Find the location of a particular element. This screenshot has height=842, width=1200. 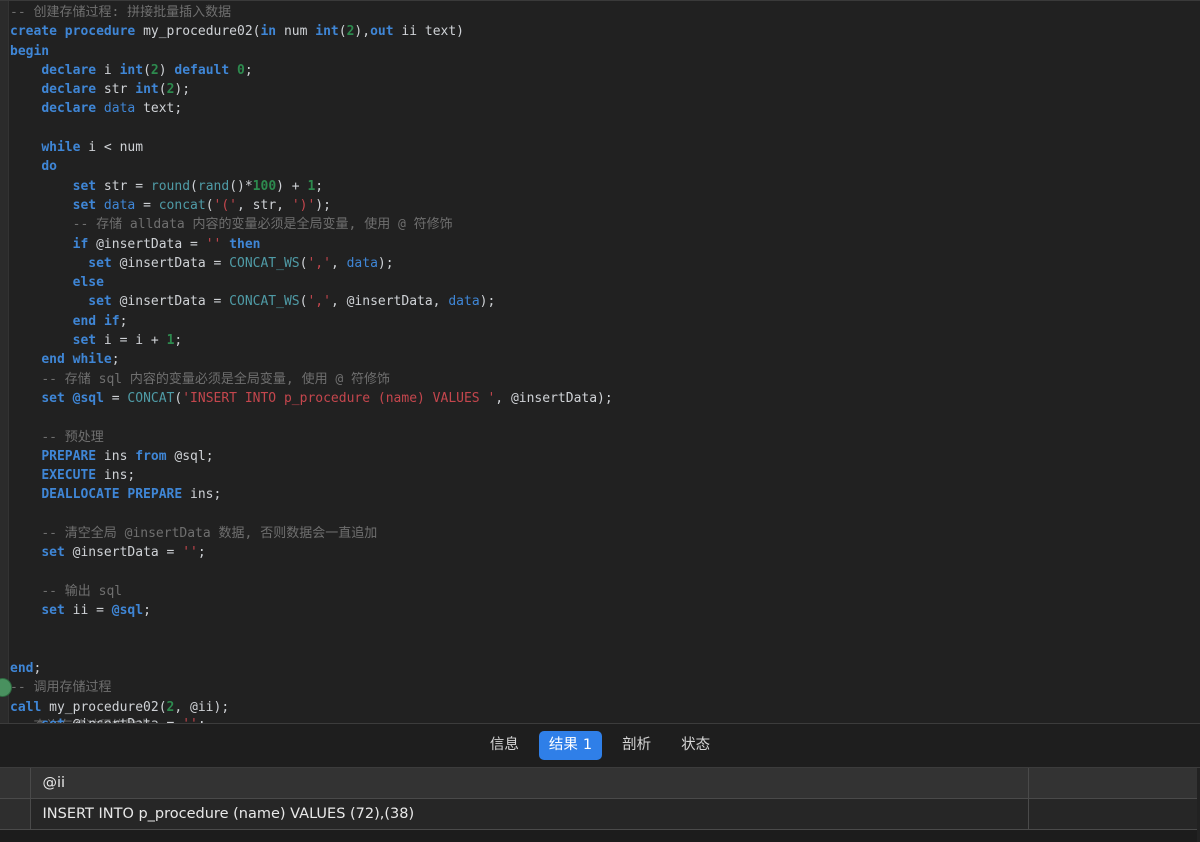

code-line: end if; is located at coordinates (605, 321).